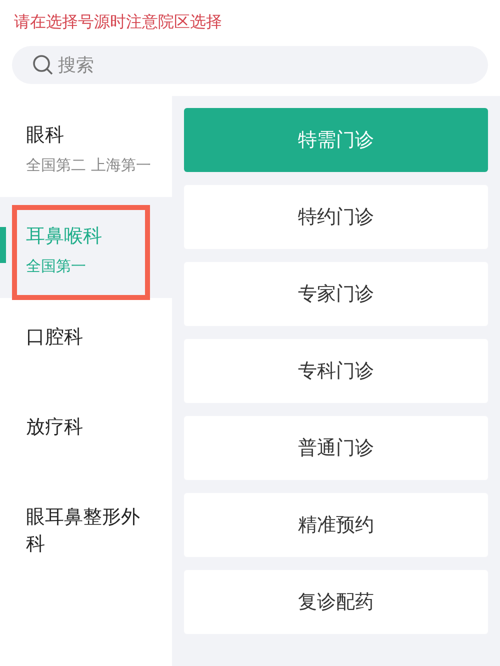  What do you see at coordinates (336, 602) in the screenshot?
I see `clinic-type-button: 复诊配药` at bounding box center [336, 602].